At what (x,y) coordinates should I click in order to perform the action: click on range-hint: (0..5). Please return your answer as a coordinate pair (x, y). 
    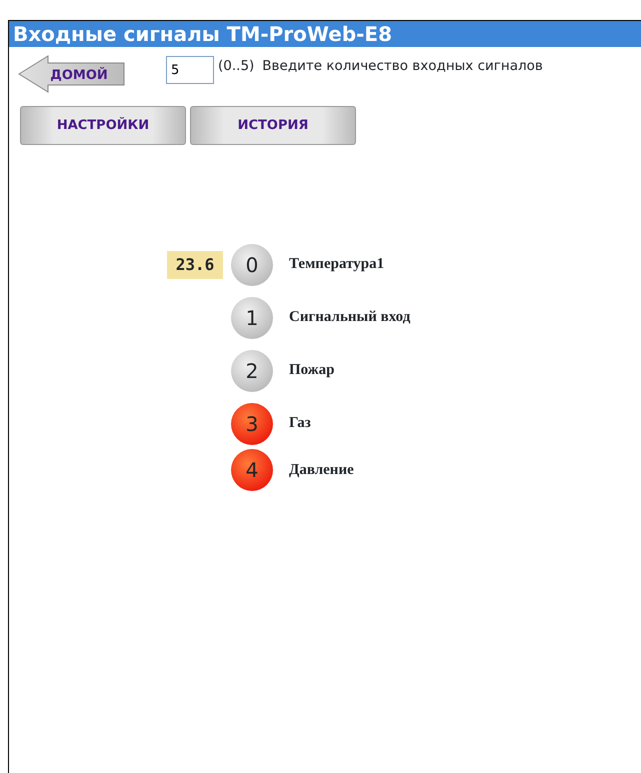
    Looking at the image, I should click on (236, 66).